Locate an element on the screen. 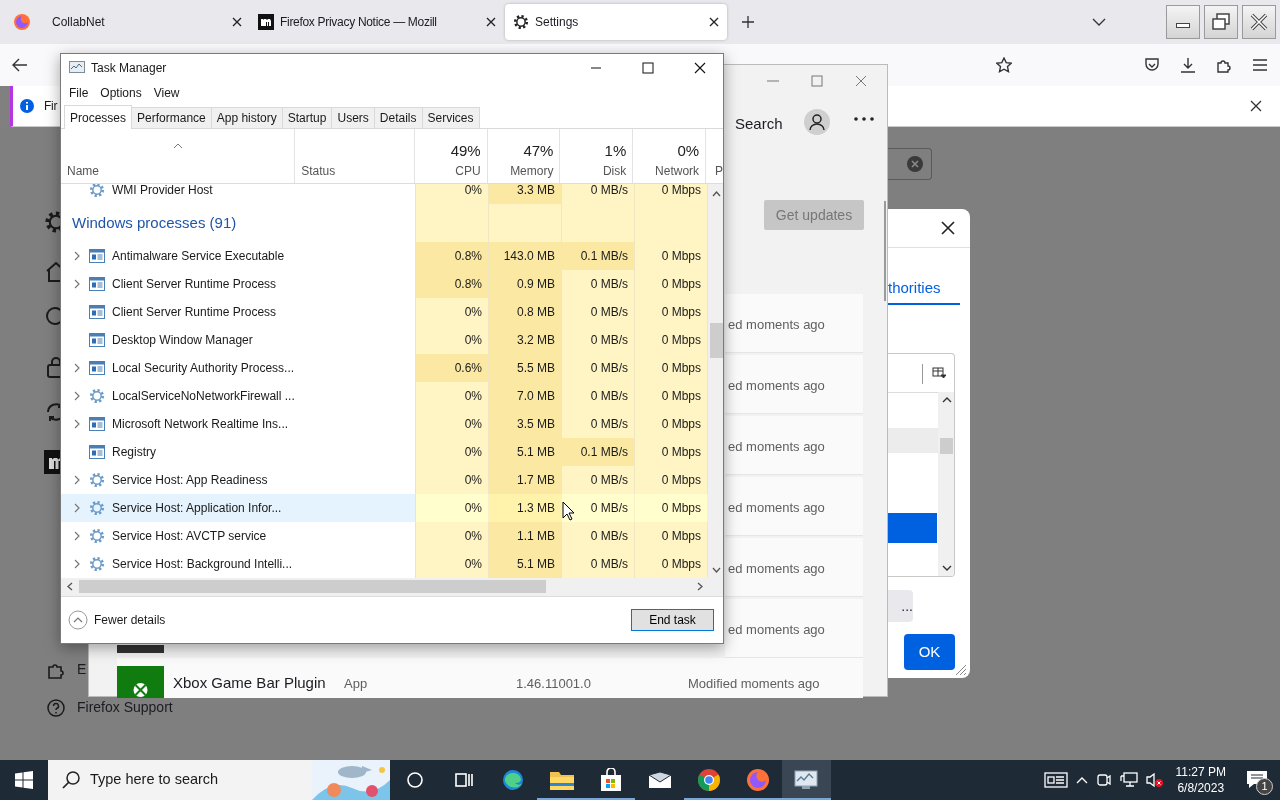 The width and height of the screenshot is (1280, 800). scroll-up-icon is located at coordinates (716, 194).